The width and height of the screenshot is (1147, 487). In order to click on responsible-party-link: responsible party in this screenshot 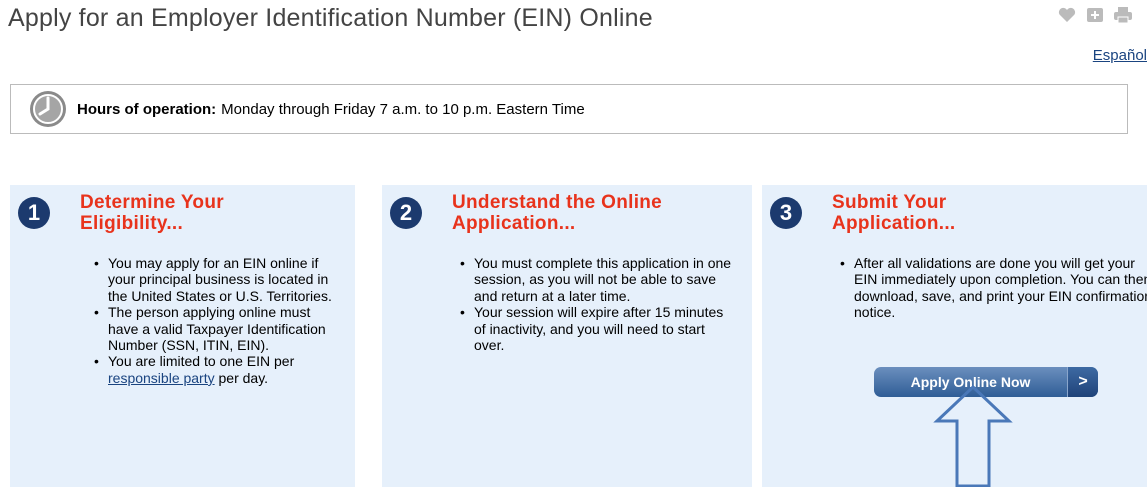, I will do `click(161, 378)`.